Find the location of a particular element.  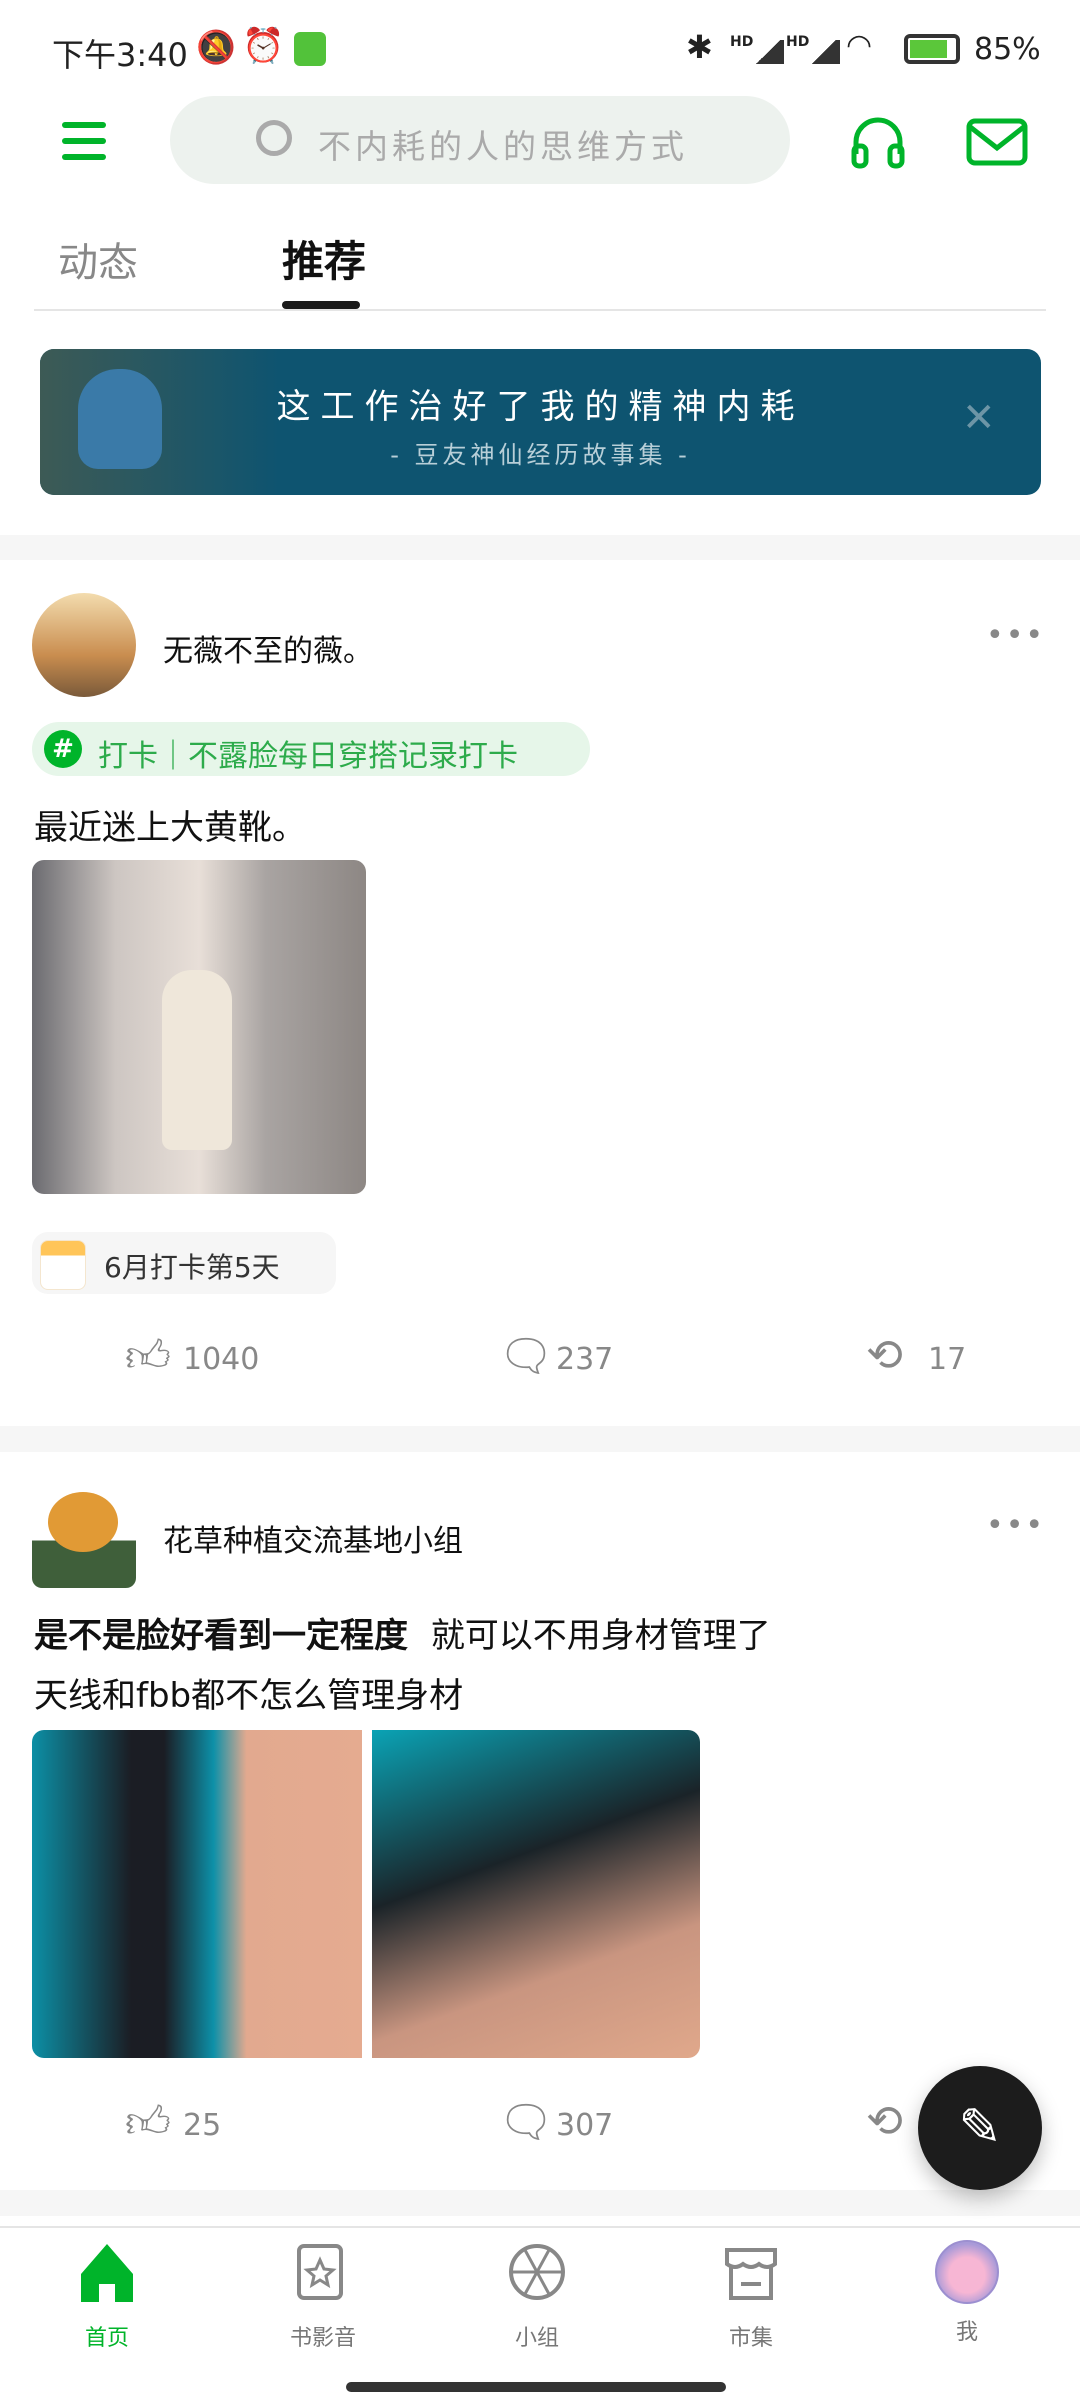

checkin-label: 6月打卡第5天 is located at coordinates (192, 1267).